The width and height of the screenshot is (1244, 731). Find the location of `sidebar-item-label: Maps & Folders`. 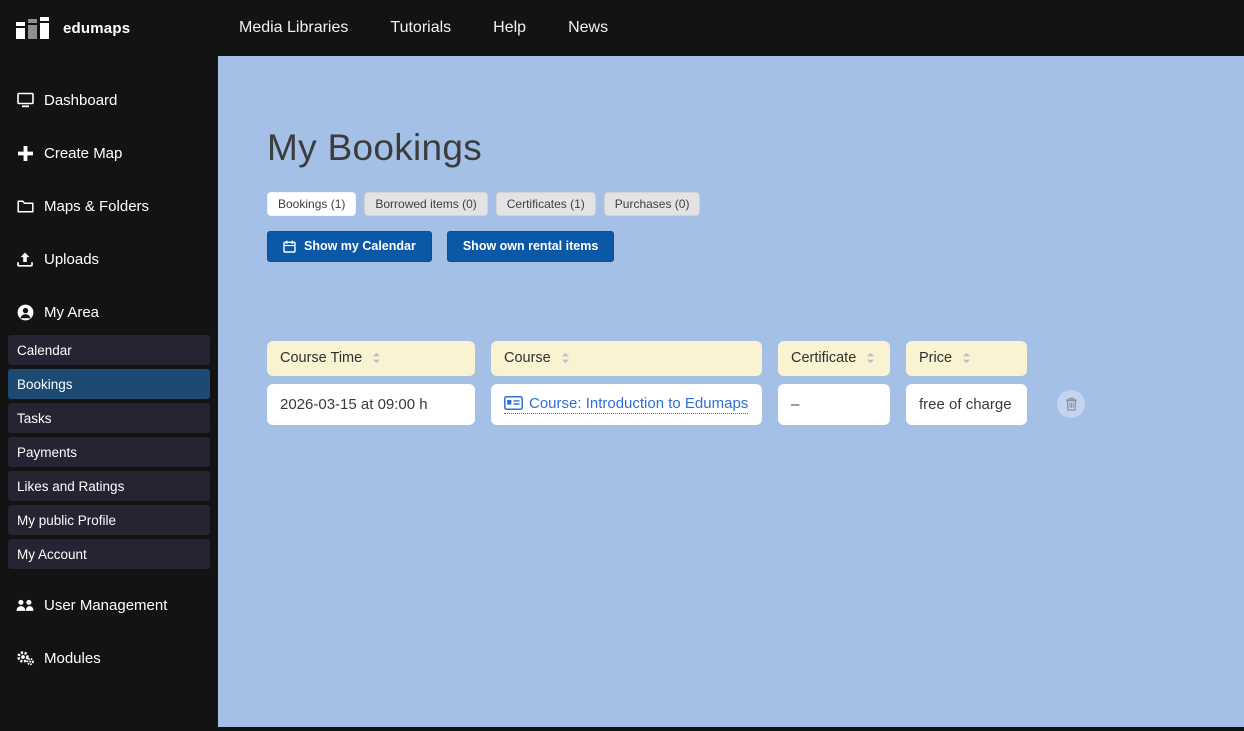

sidebar-item-label: Maps & Folders is located at coordinates (97, 206).